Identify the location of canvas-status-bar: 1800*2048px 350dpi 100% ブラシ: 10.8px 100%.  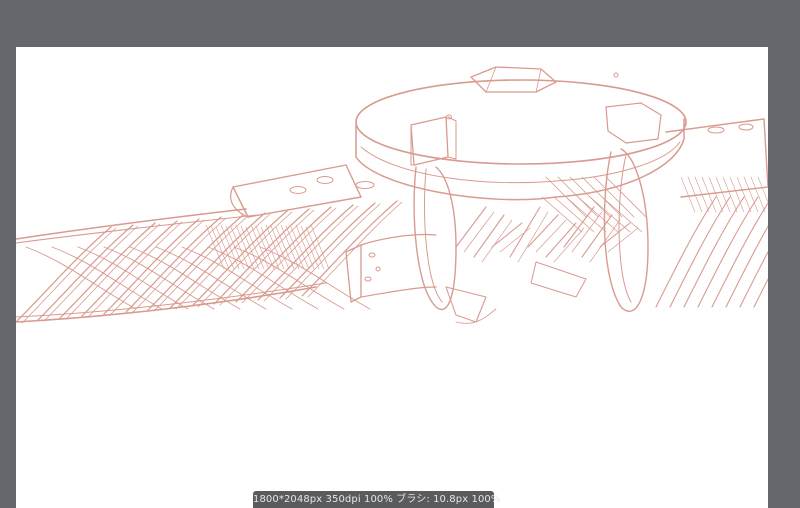
(376, 499).